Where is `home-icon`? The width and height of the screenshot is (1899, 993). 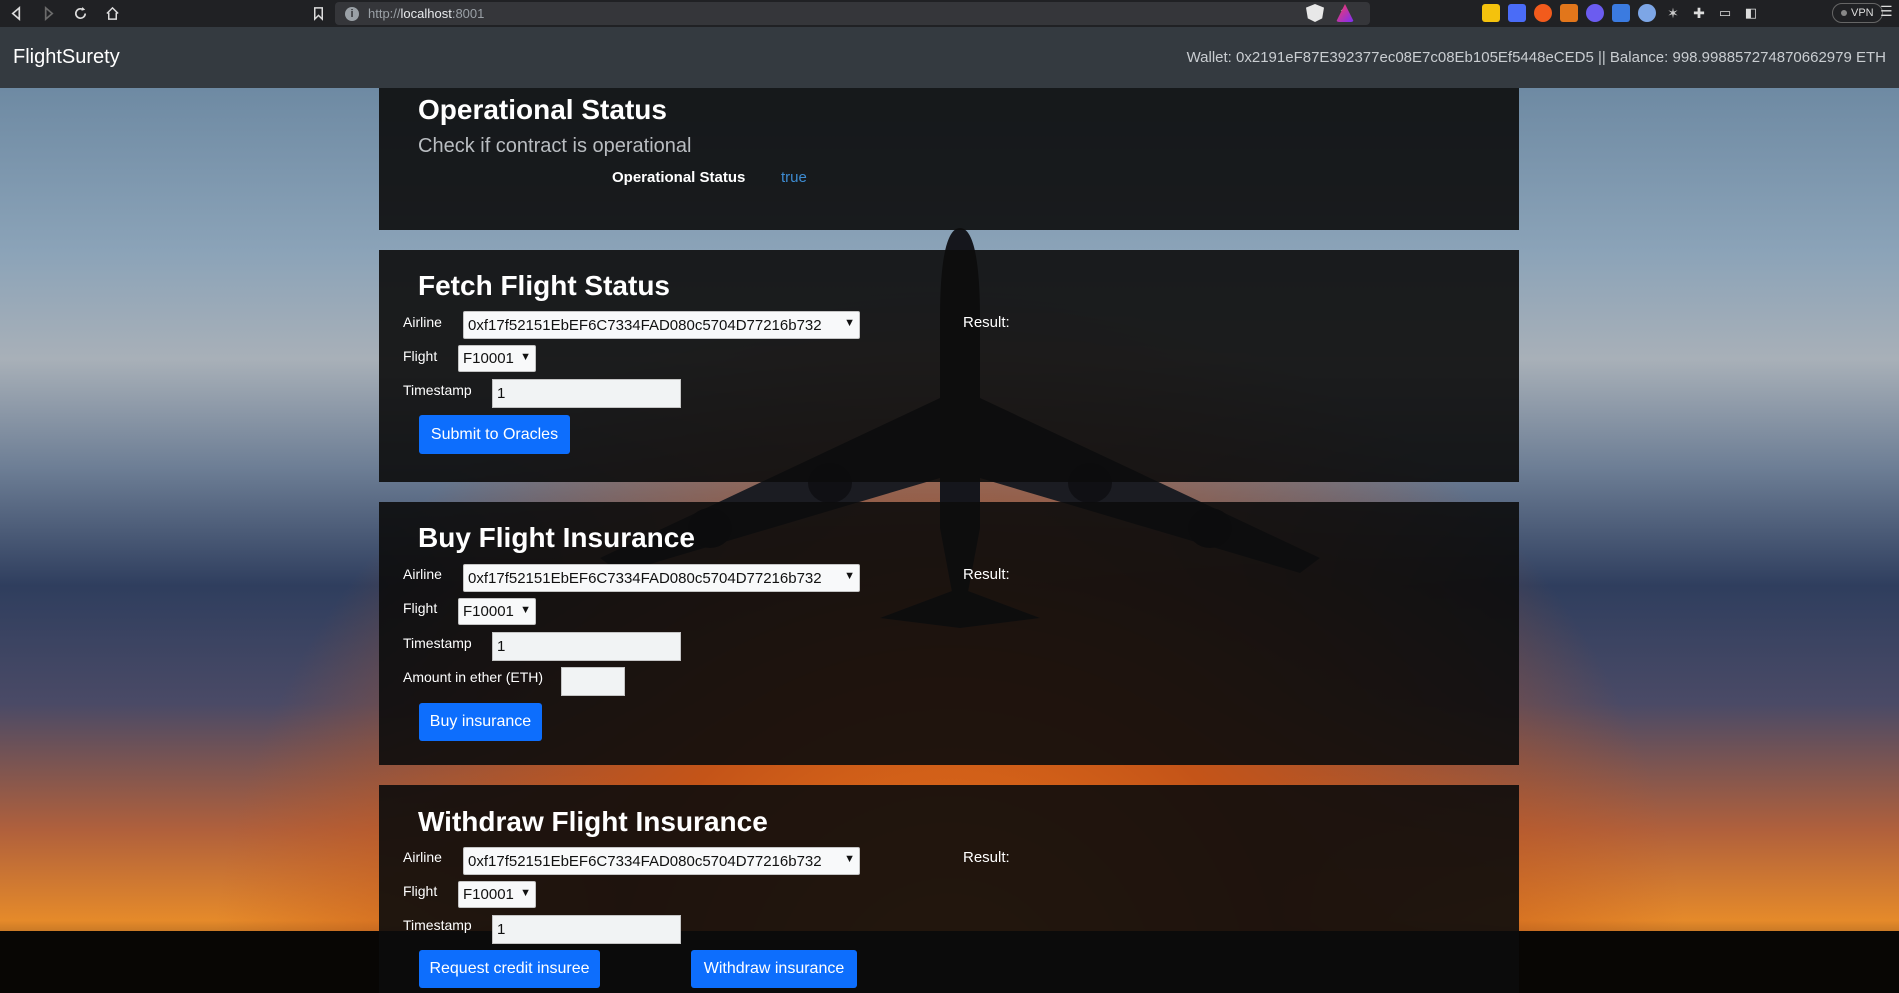 home-icon is located at coordinates (112, 13).